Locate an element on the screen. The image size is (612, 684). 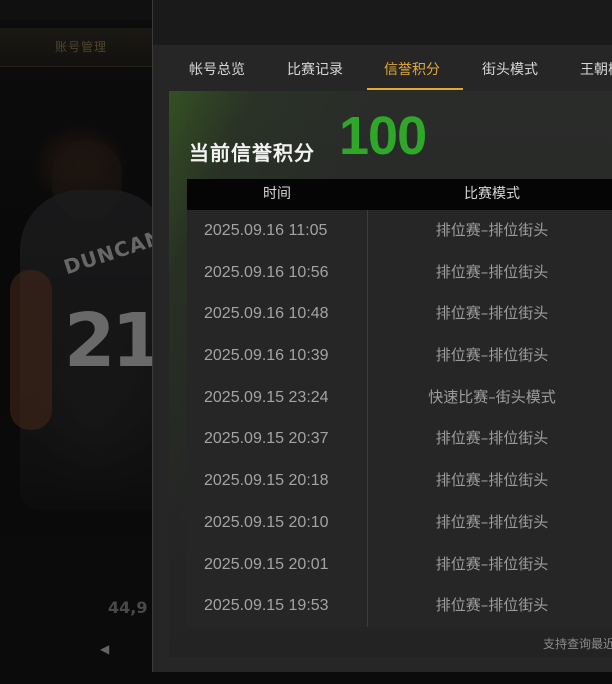
row-time: 2025.09.15 23:24 is located at coordinates (266, 397).